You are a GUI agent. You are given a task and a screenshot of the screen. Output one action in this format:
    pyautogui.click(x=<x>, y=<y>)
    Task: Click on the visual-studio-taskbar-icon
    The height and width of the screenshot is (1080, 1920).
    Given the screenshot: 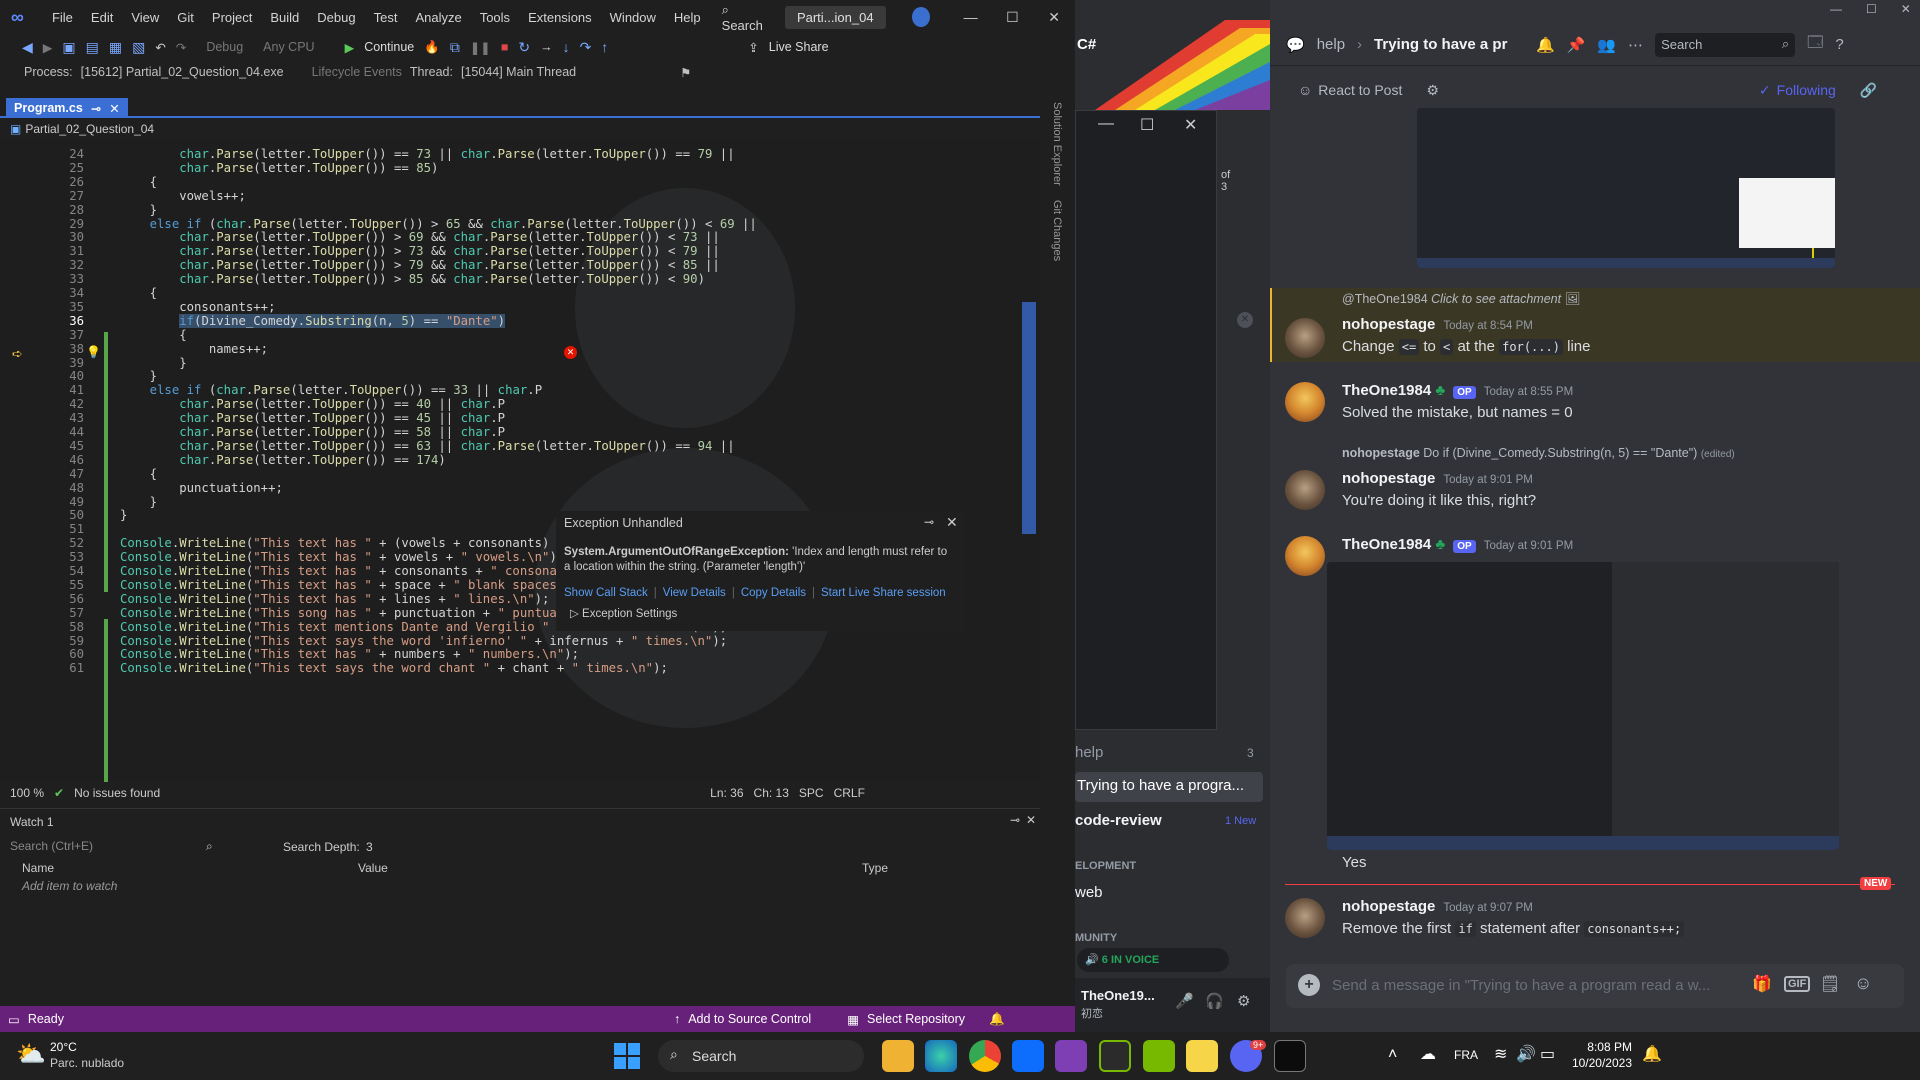 What is the action you would take?
    pyautogui.click(x=1071, y=1056)
    